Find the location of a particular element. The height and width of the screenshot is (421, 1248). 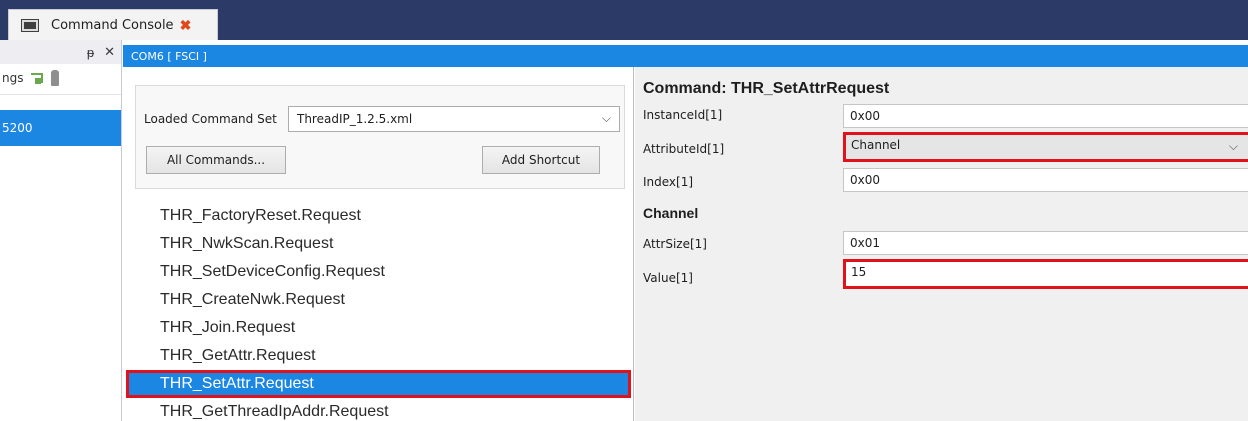

com-port-title: COM6 [ FSCI ] is located at coordinates (169, 56).